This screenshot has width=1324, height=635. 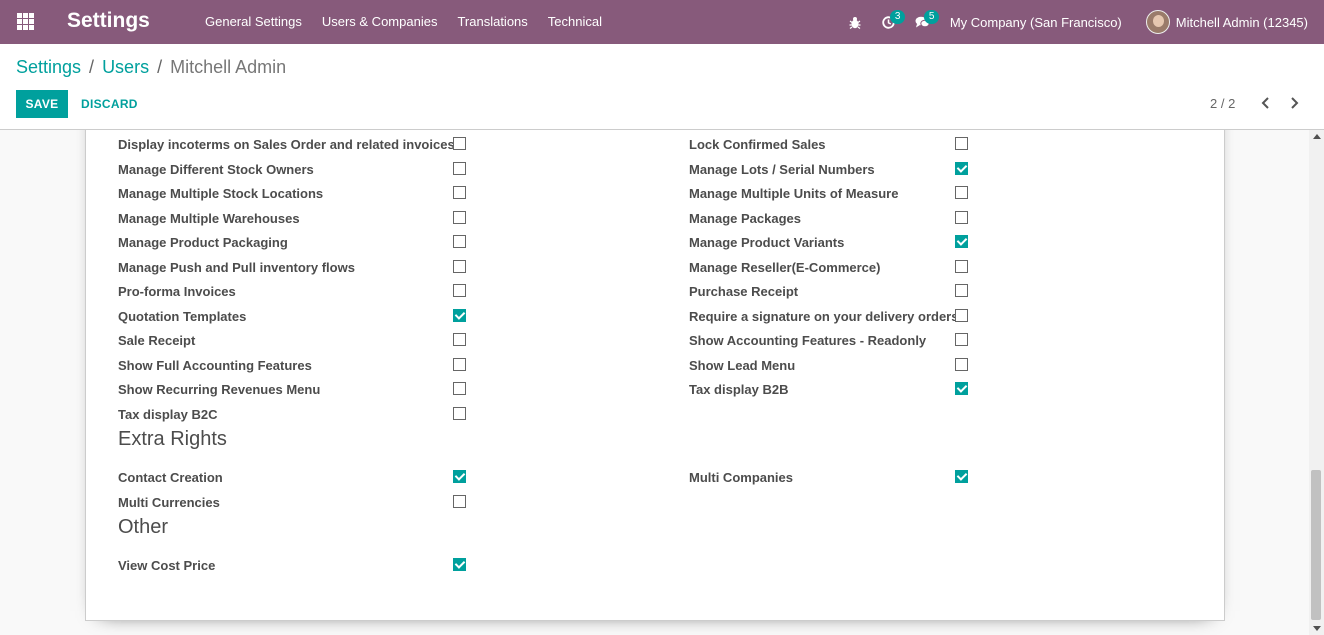 I want to click on field-label: Lock Confirmed Sales, so click(x=757, y=144).